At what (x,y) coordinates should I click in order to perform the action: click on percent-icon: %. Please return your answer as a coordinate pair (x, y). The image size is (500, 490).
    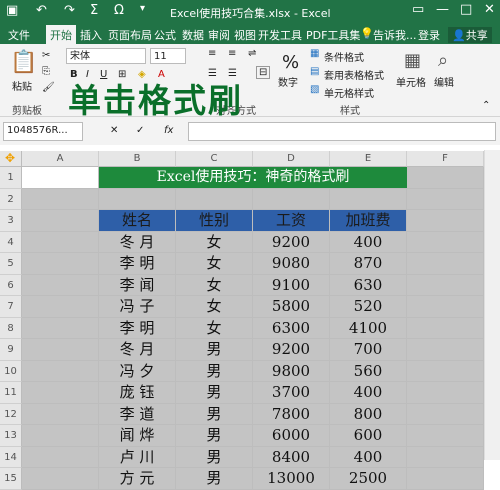
    Looking at the image, I should click on (290, 62).